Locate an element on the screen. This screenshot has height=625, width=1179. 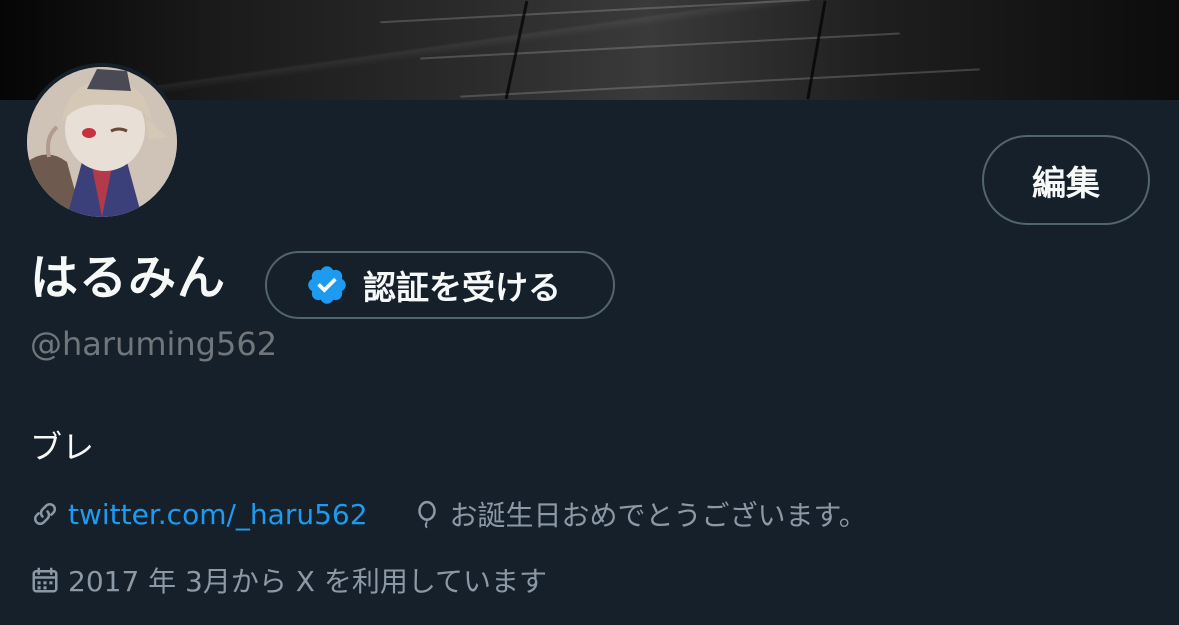
joined-item: 2017 年 3月から X を利用しています is located at coordinates (288, 580).